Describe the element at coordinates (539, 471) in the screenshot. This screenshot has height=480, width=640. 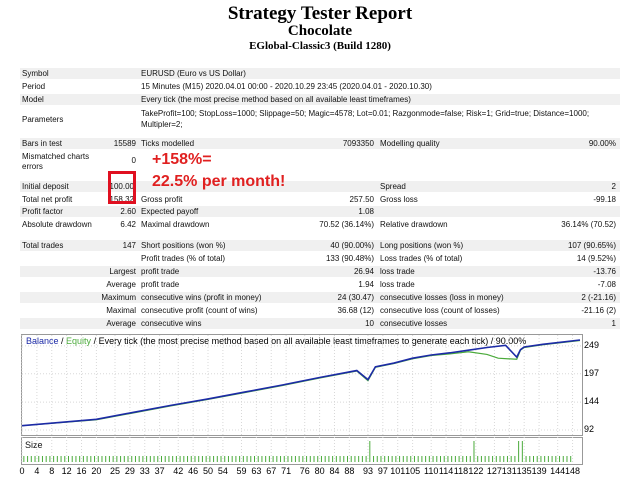
I see `x-tick-label-33: 139` at that location.